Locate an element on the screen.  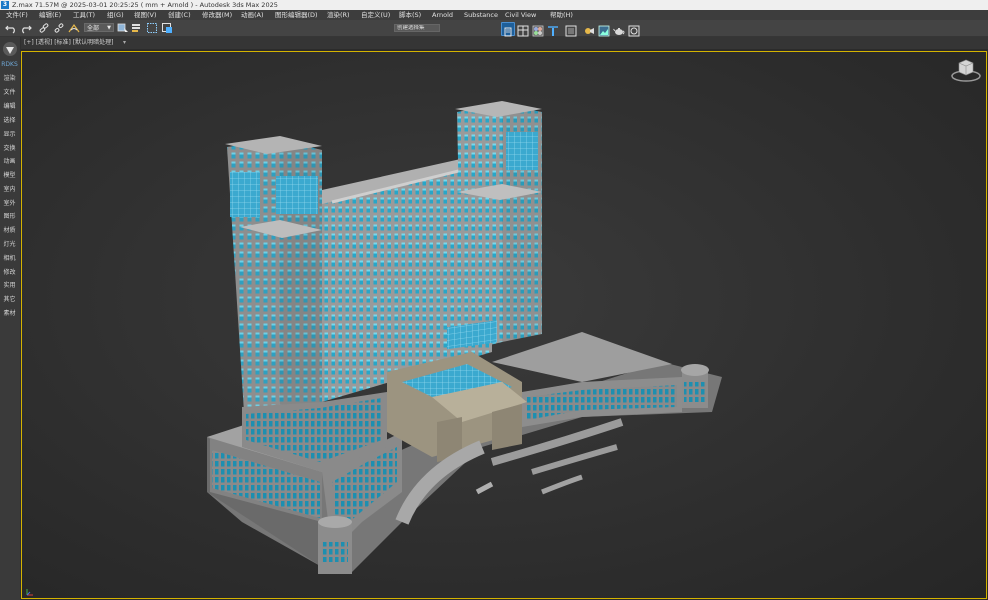
select-and-link-button is located at coordinates (44, 28).